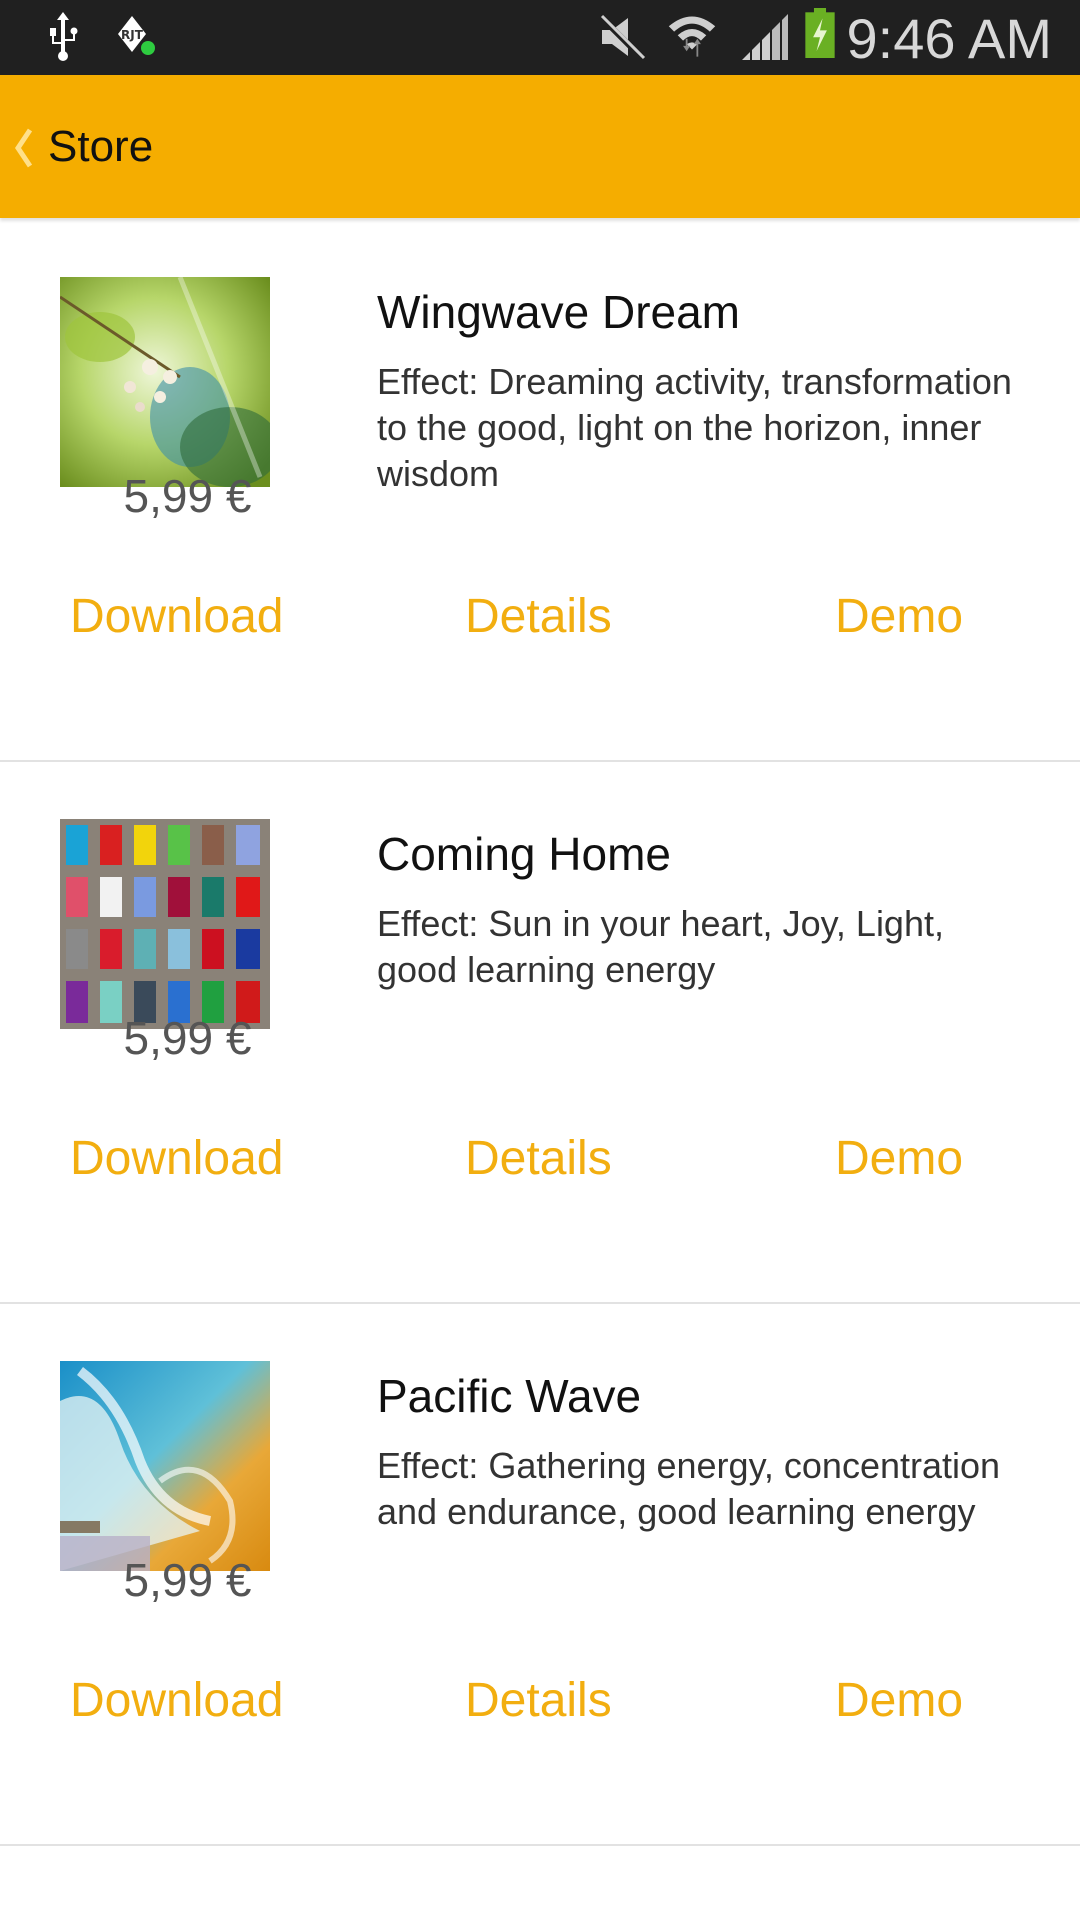  Describe the element at coordinates (132, 35) in the screenshot. I see `svg-text: RJT` at that location.